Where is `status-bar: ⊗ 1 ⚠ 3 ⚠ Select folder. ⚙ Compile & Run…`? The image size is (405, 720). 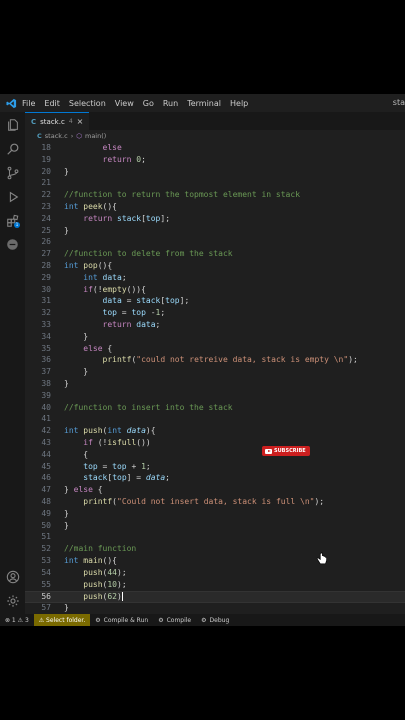
status-bar: ⊗ 1 ⚠ 3 ⚠ Select folder. ⚙ Compile & Run… is located at coordinates (202, 620).